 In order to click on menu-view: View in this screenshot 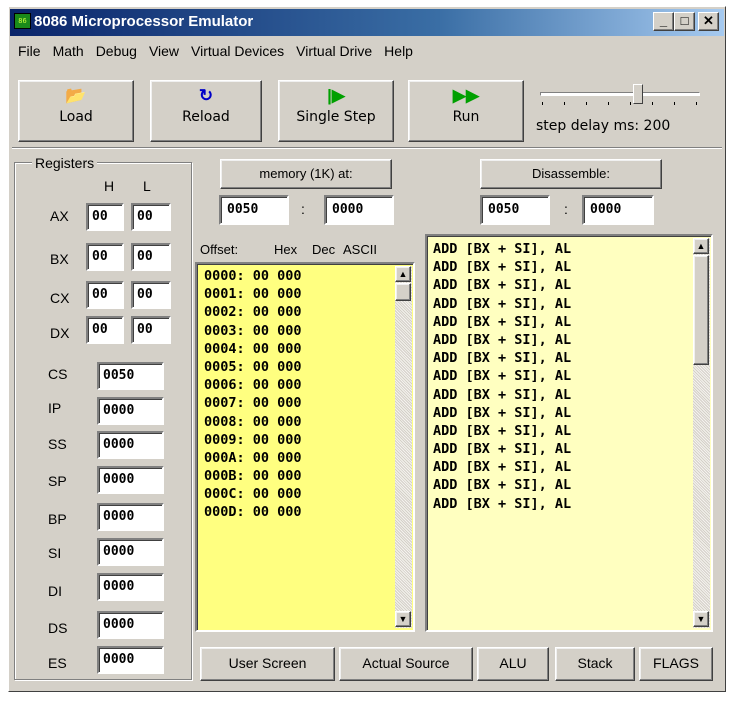, I will do `click(164, 50)`.